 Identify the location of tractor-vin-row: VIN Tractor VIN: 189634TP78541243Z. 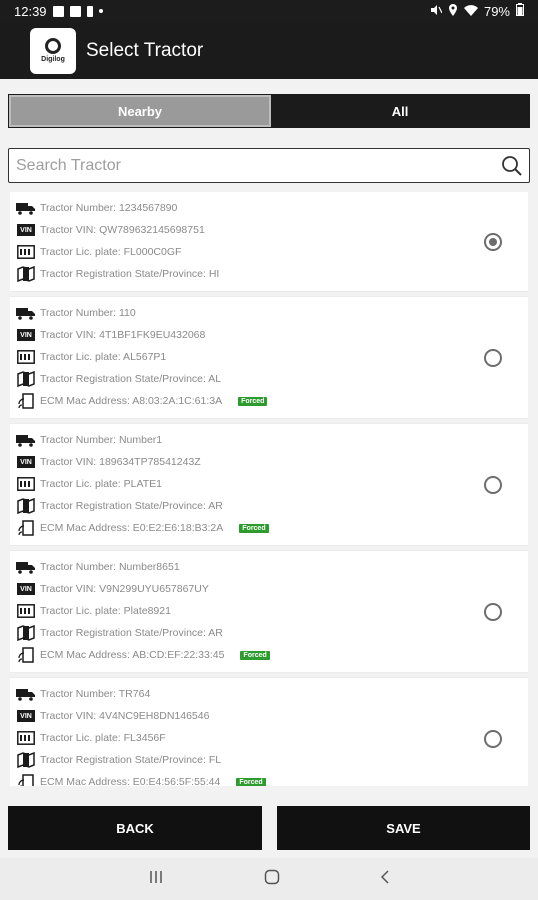
(272, 462).